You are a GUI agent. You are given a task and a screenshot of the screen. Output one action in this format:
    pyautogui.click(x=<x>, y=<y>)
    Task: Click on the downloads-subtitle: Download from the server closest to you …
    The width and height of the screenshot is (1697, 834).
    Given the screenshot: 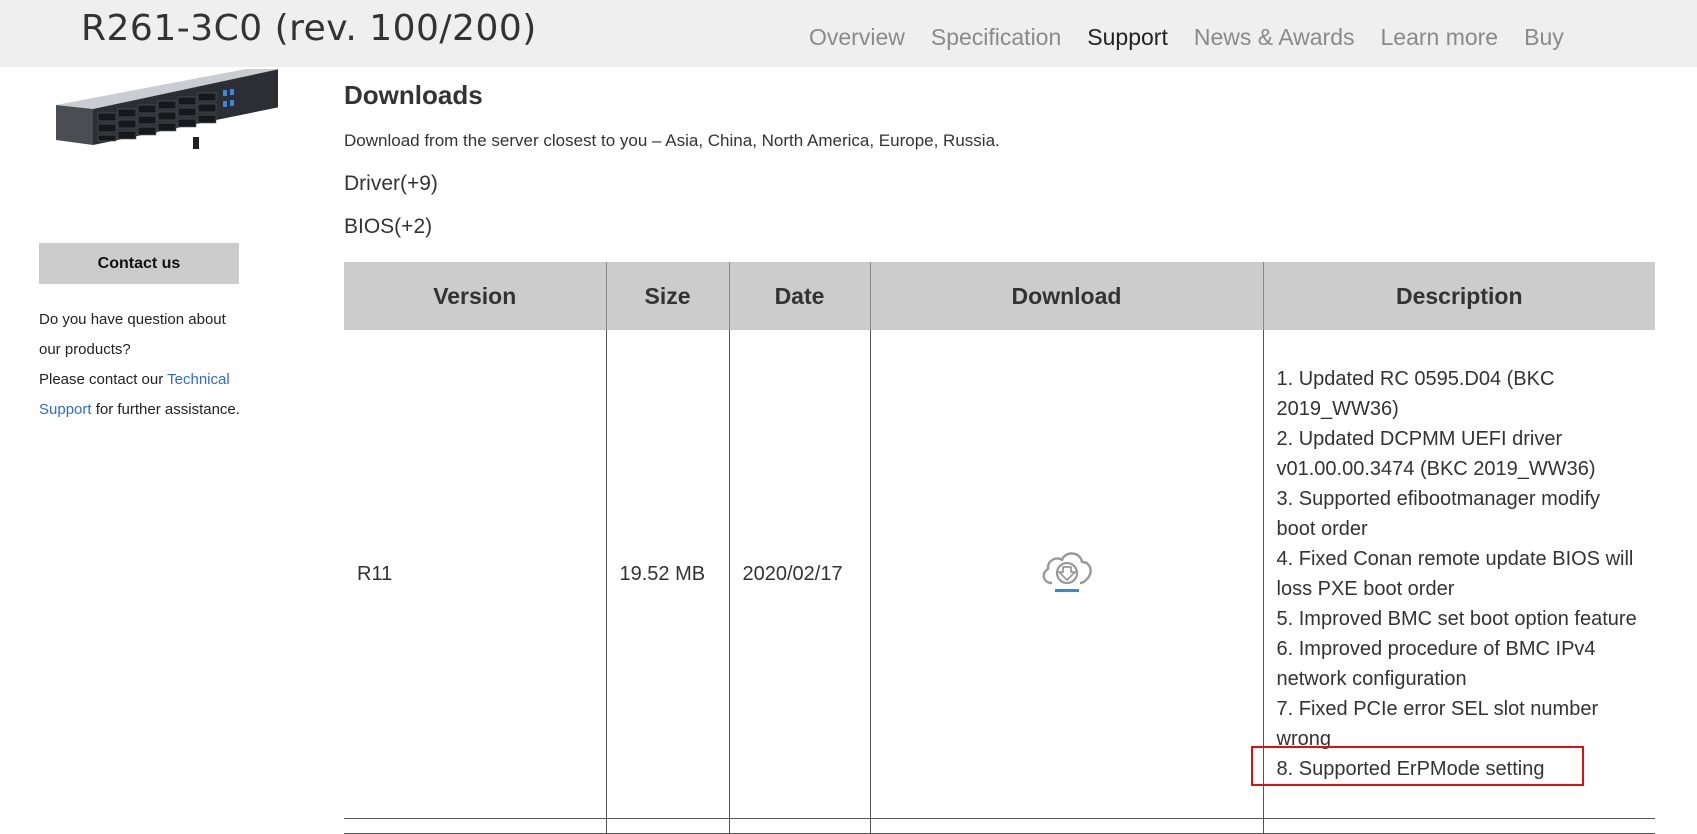 What is the action you would take?
    pyautogui.click(x=672, y=140)
    